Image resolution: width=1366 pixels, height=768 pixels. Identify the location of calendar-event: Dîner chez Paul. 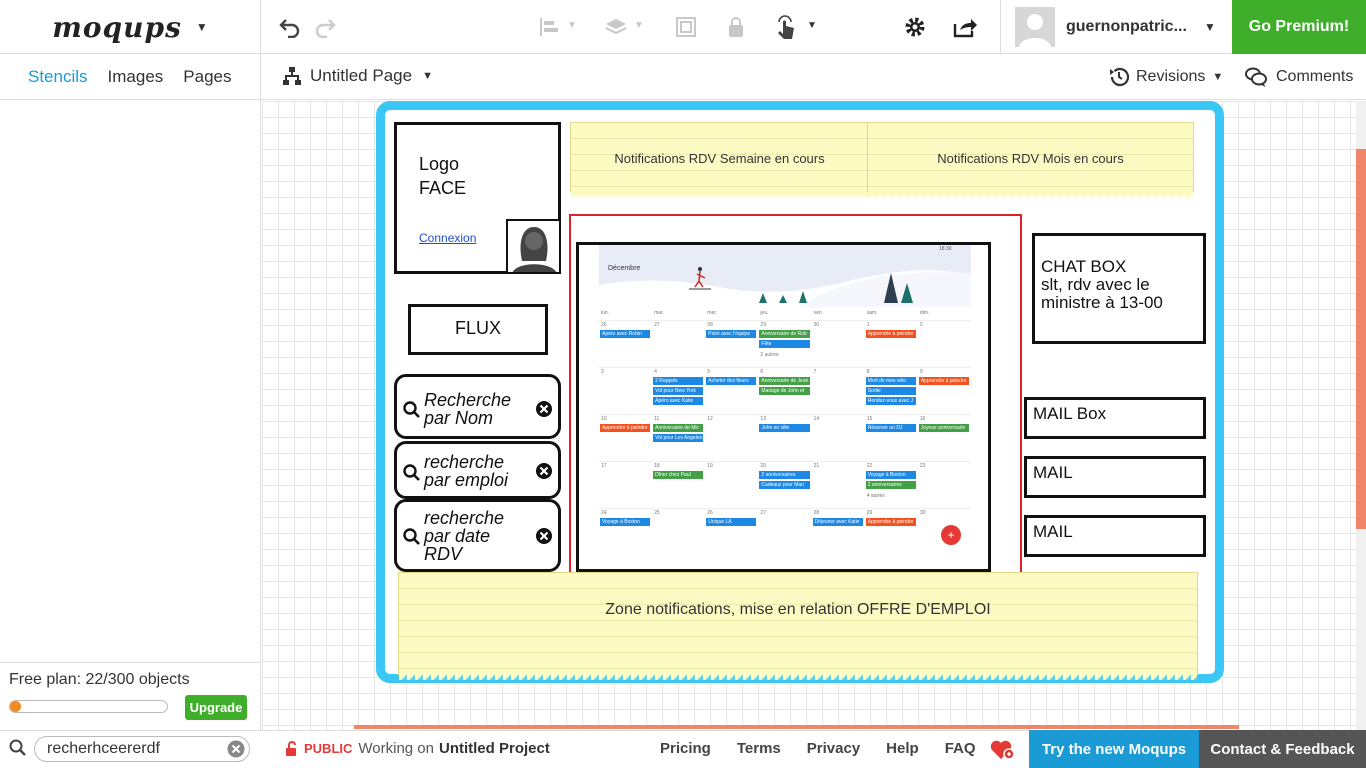
(678, 475).